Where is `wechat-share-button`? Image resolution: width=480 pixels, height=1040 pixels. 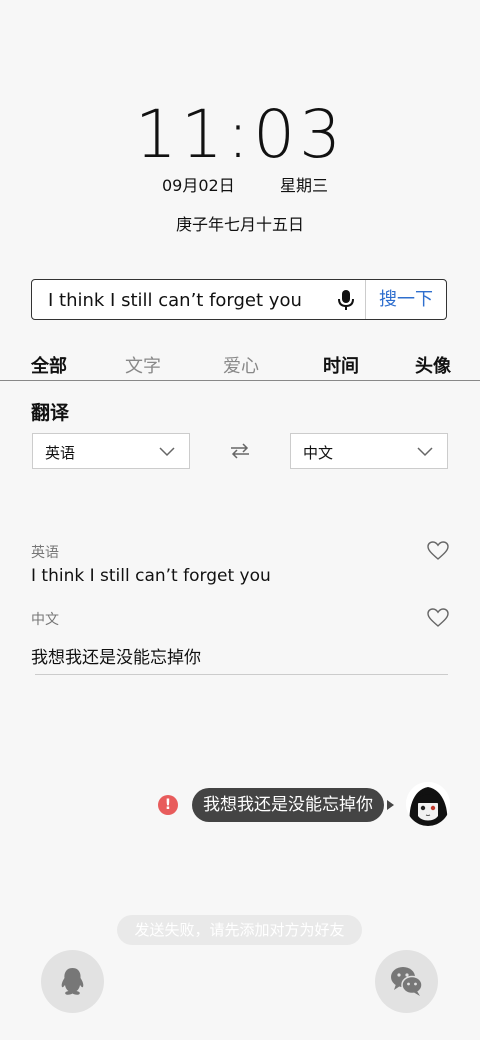
wechat-share-button is located at coordinates (406, 981).